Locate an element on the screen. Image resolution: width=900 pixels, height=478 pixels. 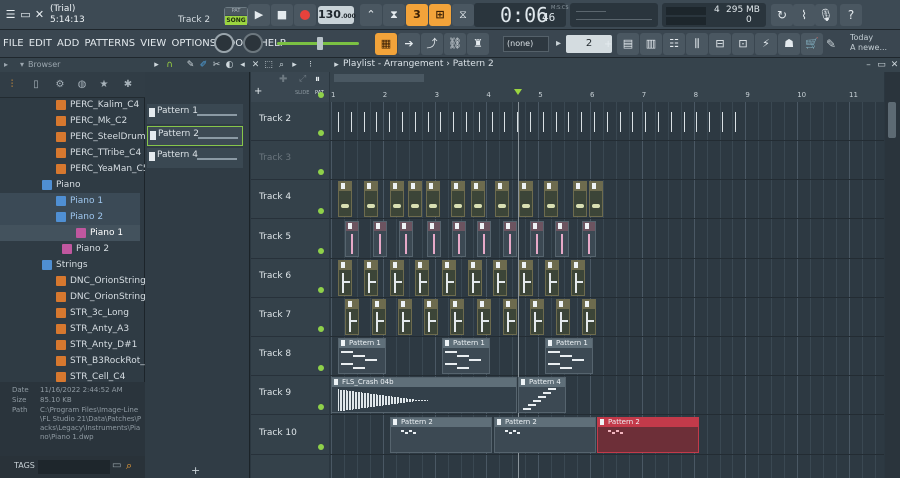
undo-icon: ↻ is located at coordinates (782, 15).